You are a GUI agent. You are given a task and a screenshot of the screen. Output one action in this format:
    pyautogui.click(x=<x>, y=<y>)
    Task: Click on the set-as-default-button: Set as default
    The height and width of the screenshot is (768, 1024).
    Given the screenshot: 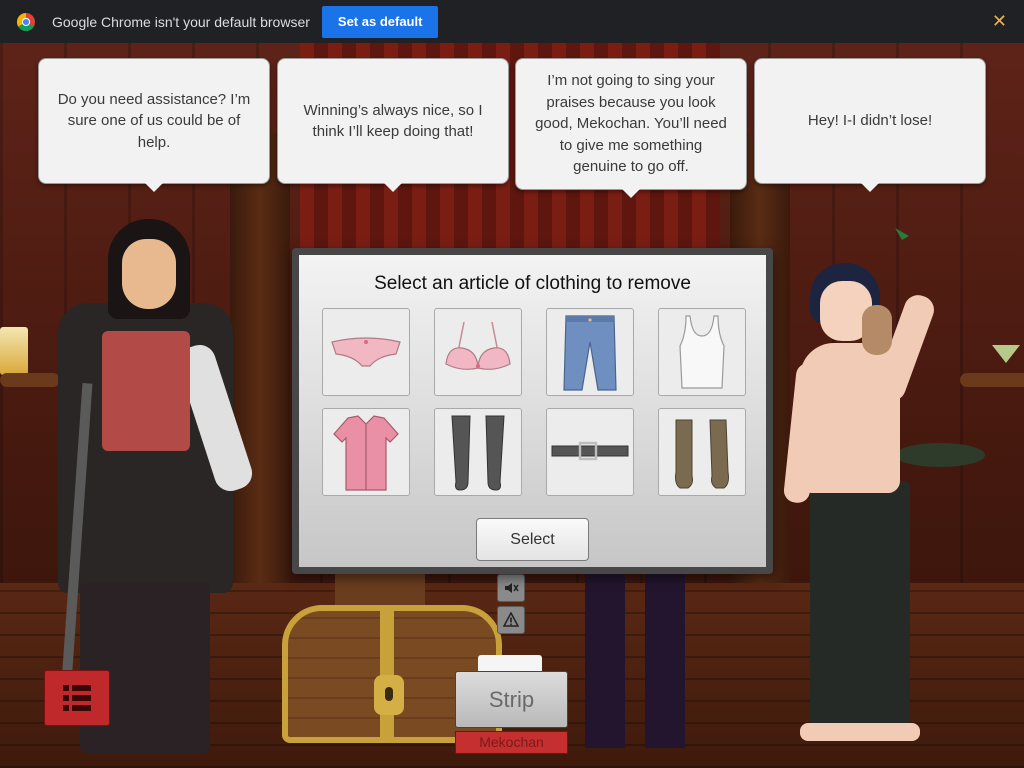 What is the action you would take?
    pyautogui.click(x=380, y=21)
    